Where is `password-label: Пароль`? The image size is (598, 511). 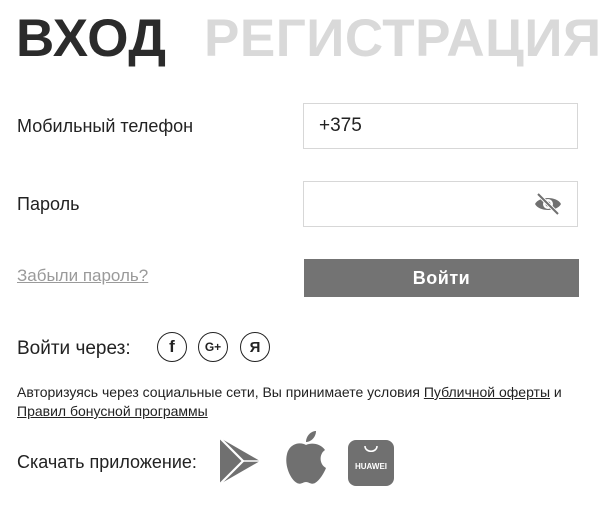
password-label: Пароль is located at coordinates (48, 204).